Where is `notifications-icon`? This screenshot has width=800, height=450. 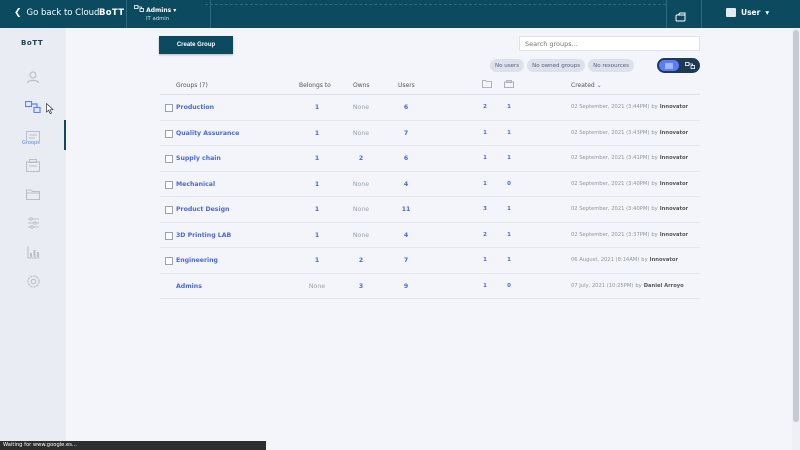
notifications-icon is located at coordinates (681, 17).